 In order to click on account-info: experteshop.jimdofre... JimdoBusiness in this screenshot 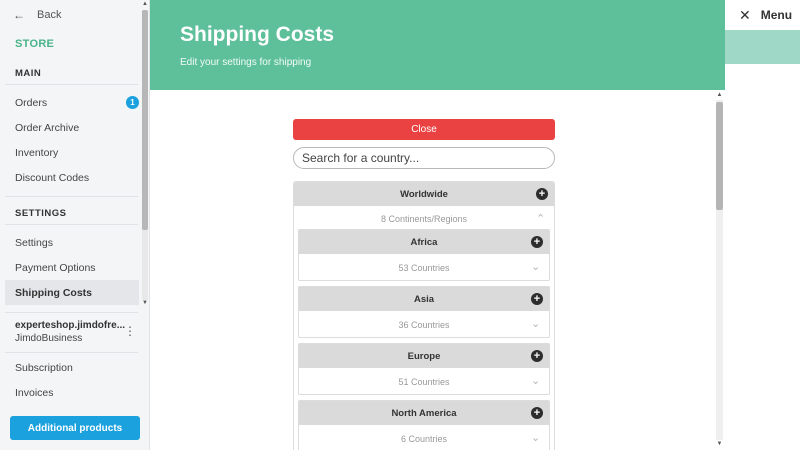, I will do `click(75, 332)`.